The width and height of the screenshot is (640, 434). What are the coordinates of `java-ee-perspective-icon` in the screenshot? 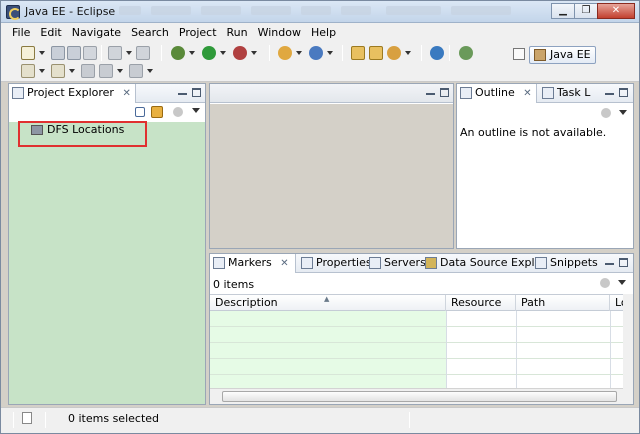 It's located at (540, 55).